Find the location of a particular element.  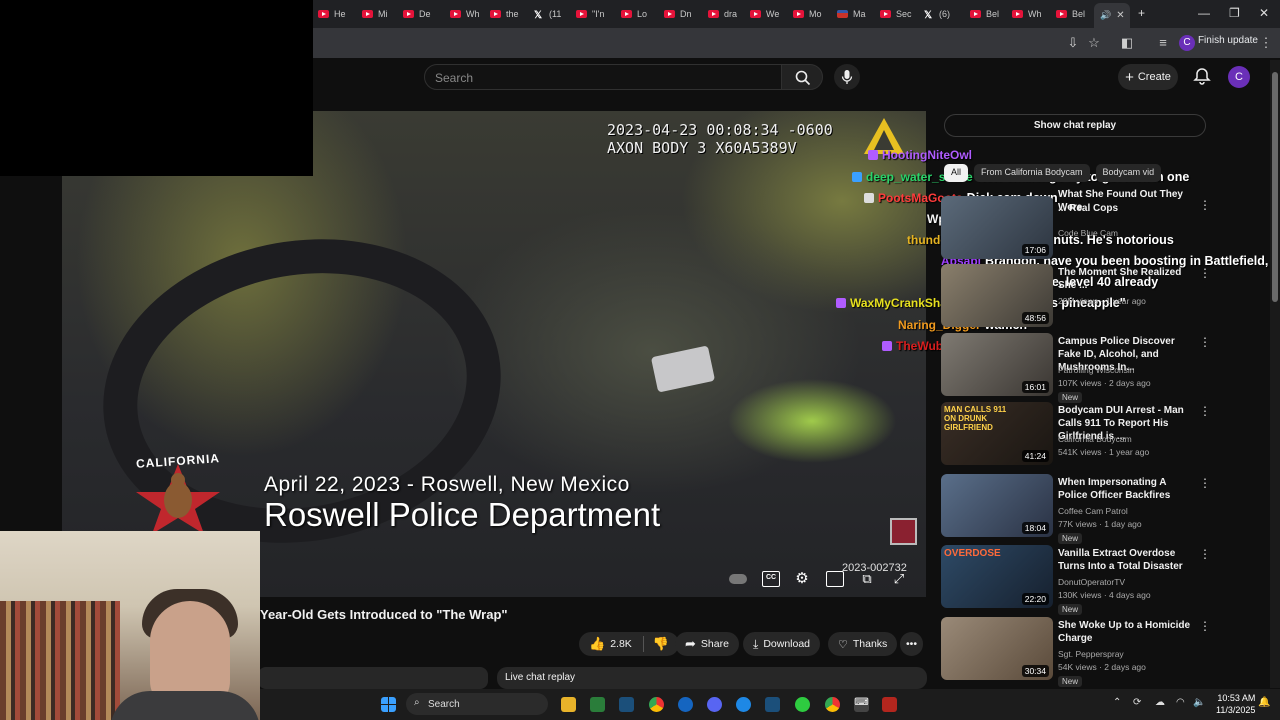

channel-name: Code Blue Cam is located at coordinates (1088, 233).